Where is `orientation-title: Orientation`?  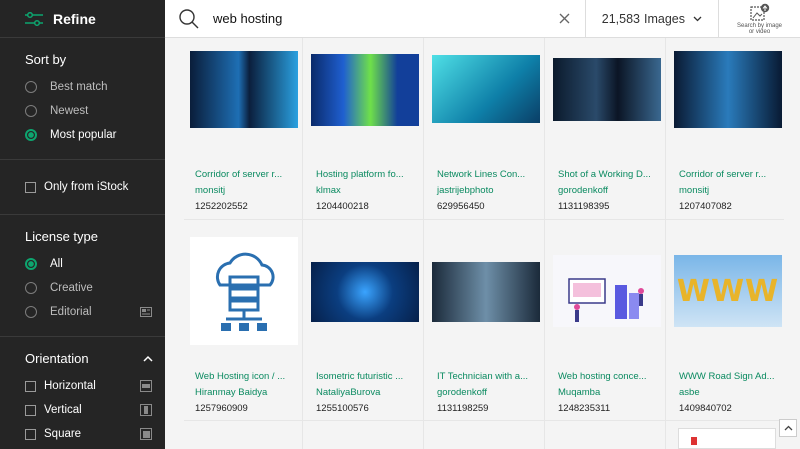 orientation-title: Orientation is located at coordinates (95, 358).